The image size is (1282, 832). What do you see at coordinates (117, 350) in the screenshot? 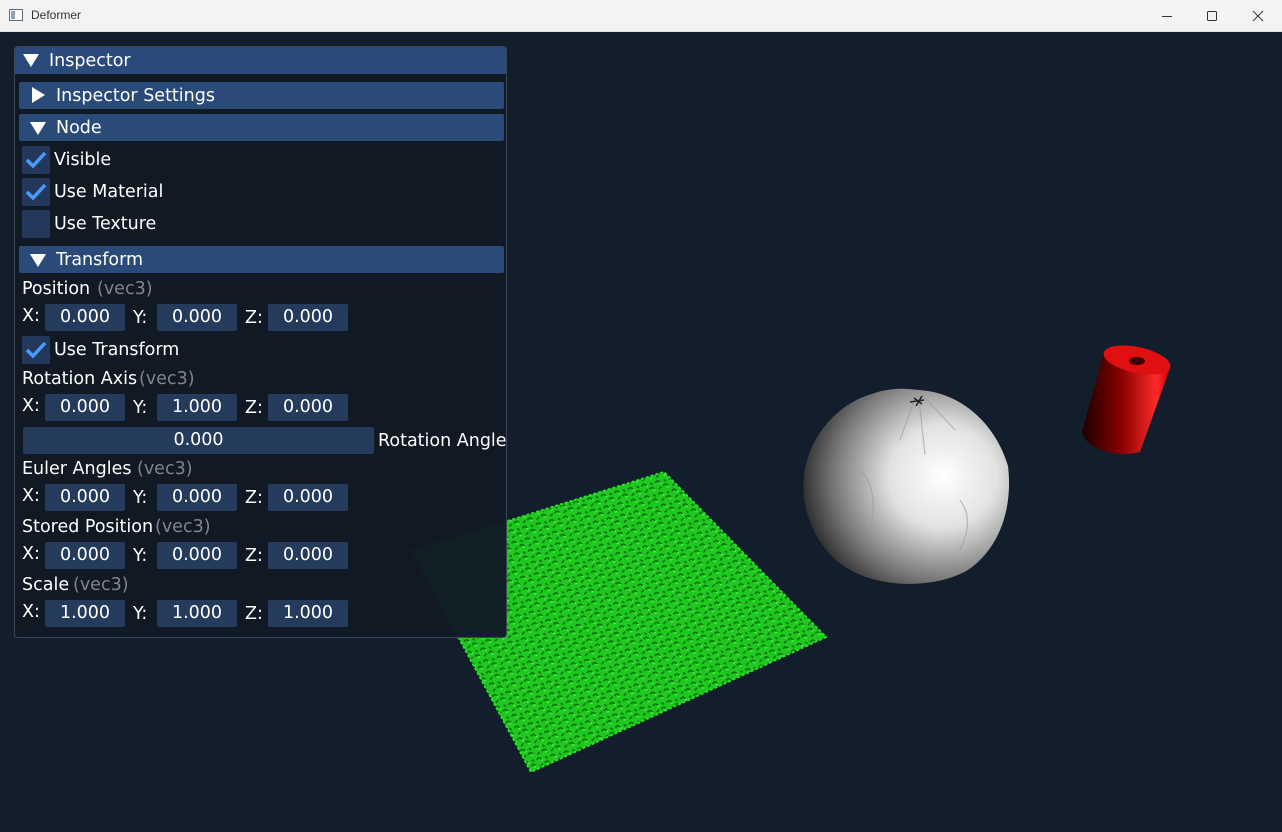
I see `use-transform-label: Use Transform` at bounding box center [117, 350].